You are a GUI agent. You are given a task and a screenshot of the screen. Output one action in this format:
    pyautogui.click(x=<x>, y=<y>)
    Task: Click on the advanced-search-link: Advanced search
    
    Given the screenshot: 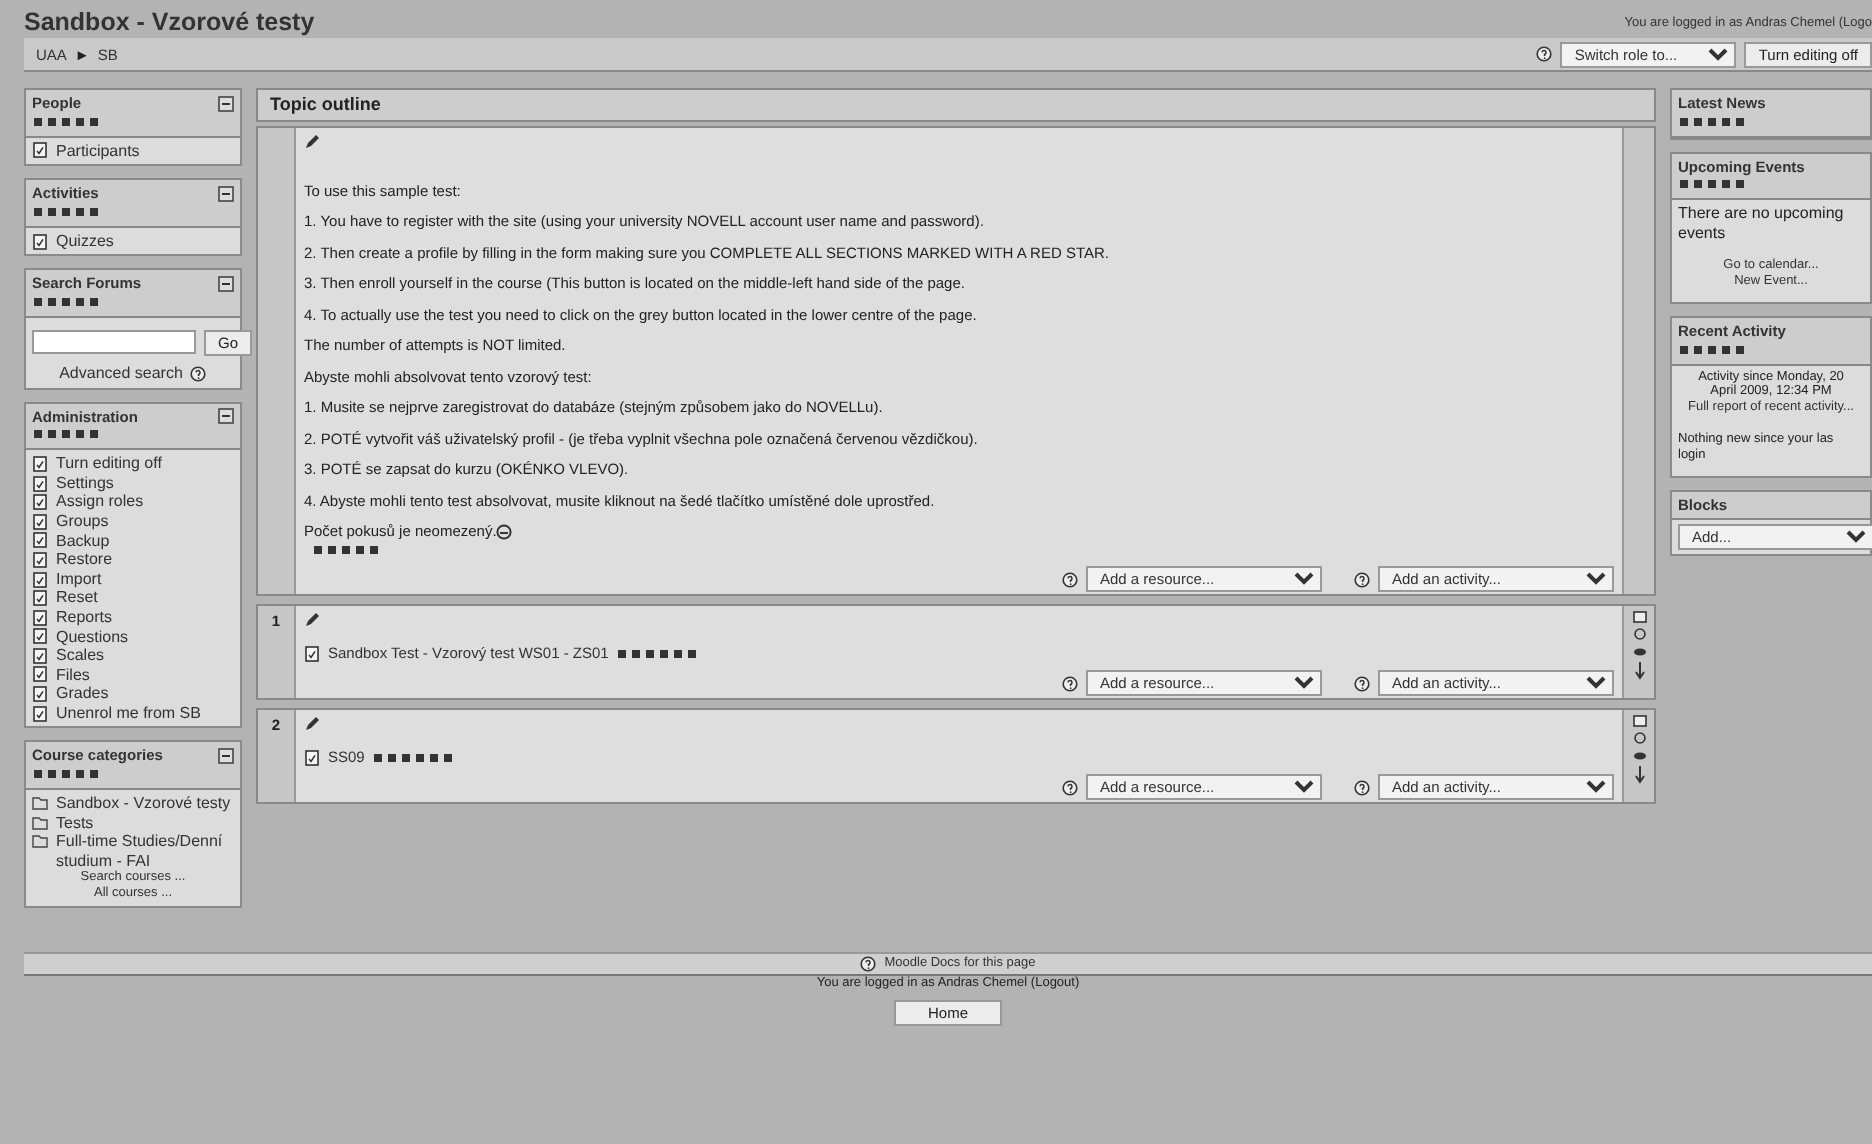 What is the action you would take?
    pyautogui.click(x=121, y=373)
    